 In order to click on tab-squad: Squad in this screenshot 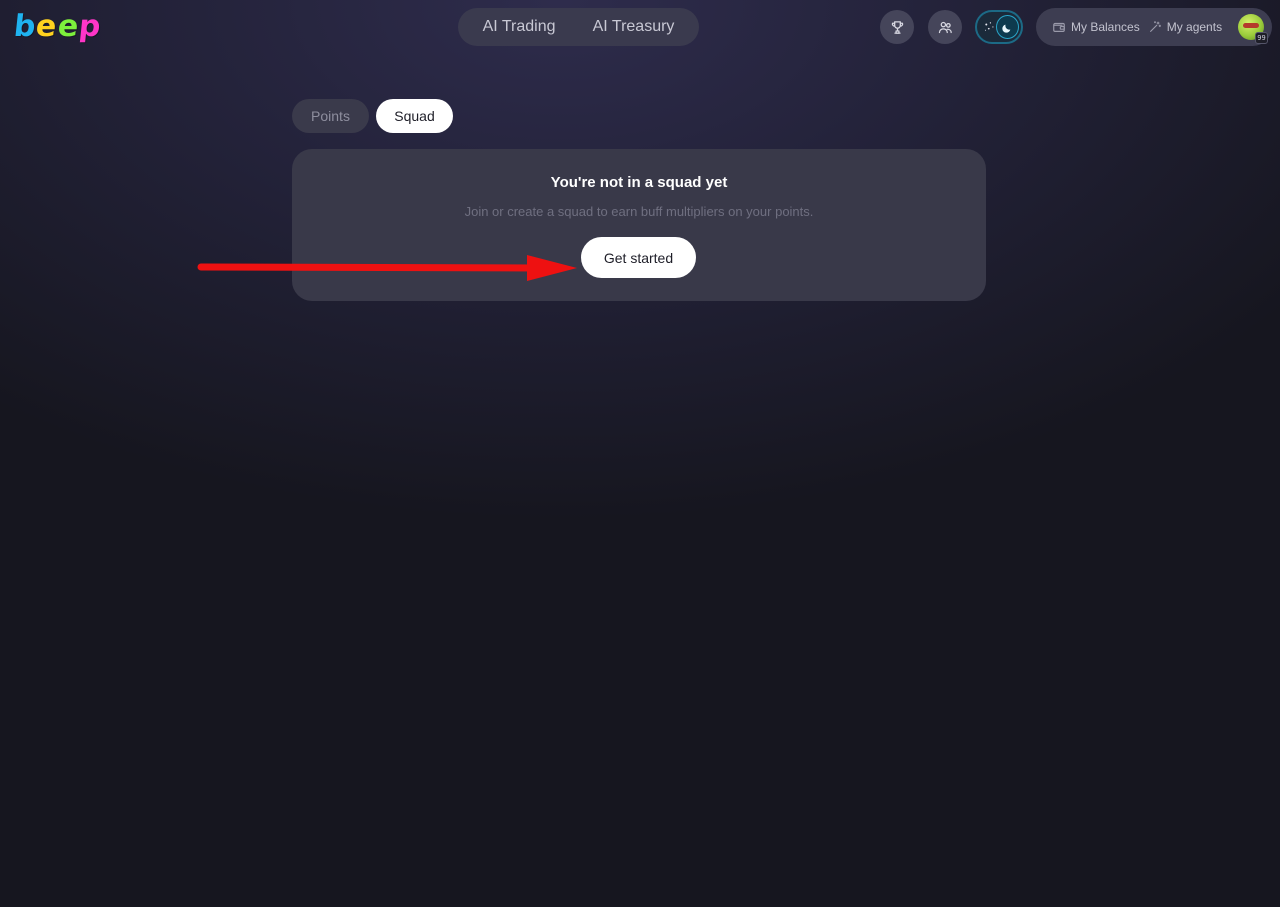, I will do `click(414, 116)`.